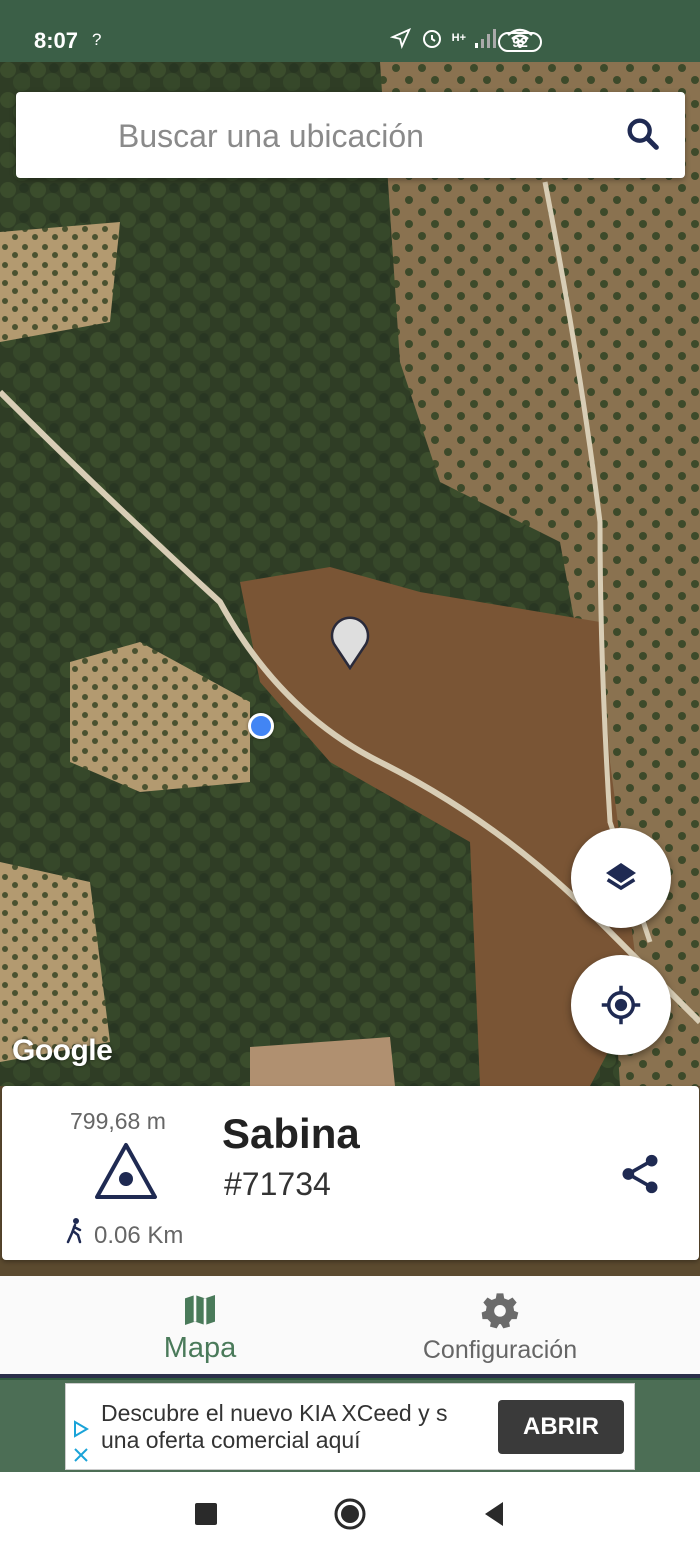  I want to click on recent-apps-icon, so click(206, 1514).